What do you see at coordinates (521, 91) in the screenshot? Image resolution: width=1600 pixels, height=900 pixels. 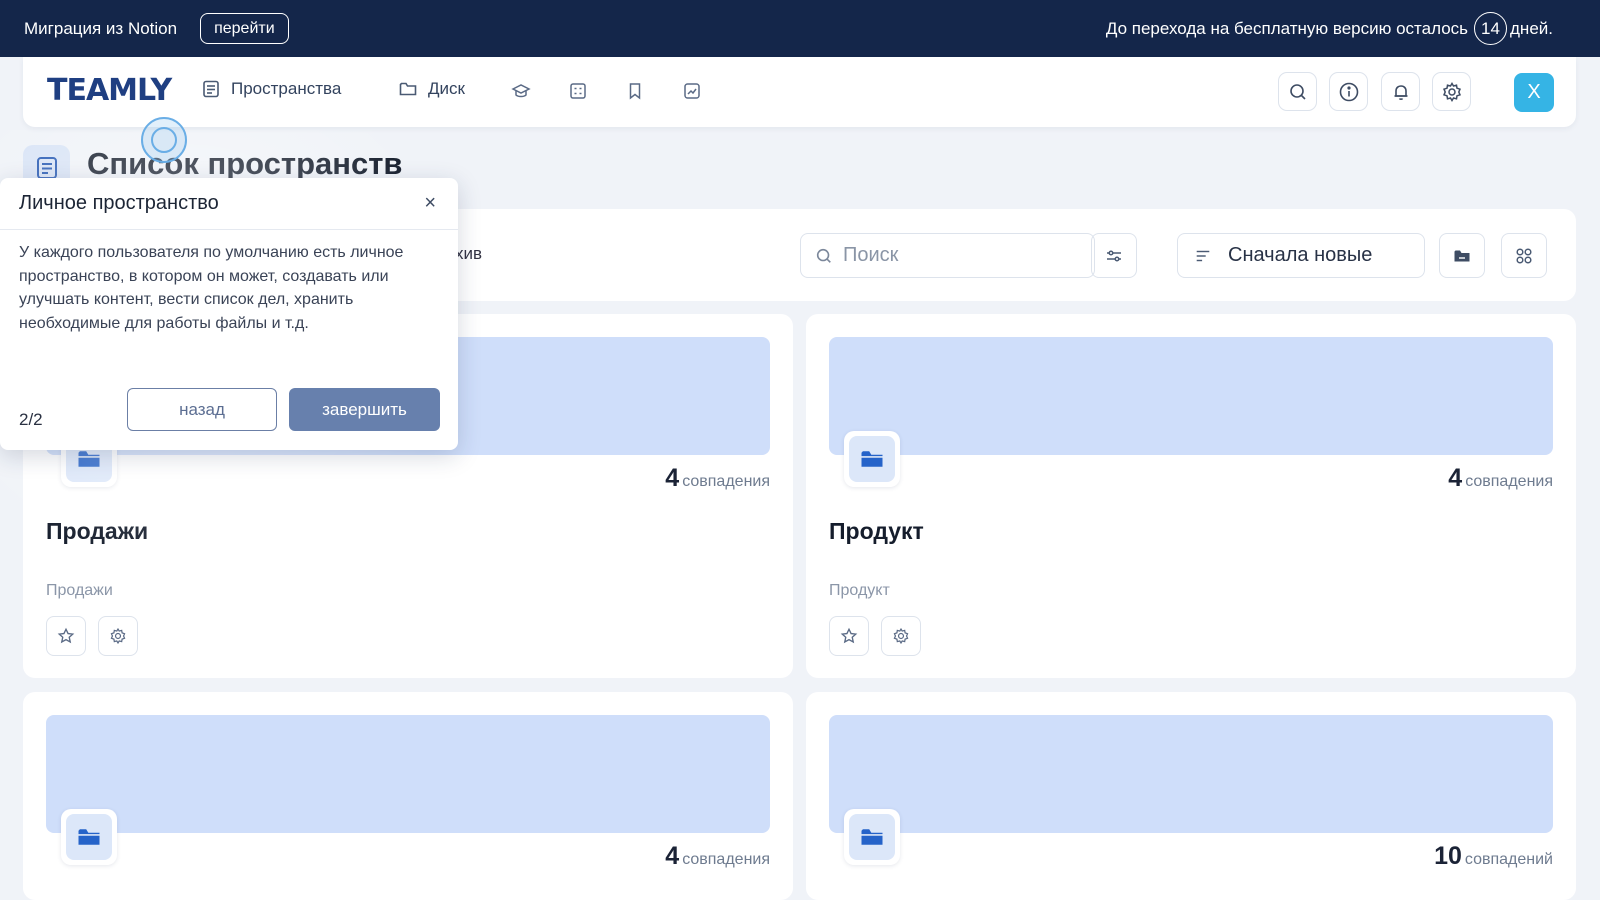 I see `graduation-cap-icon` at bounding box center [521, 91].